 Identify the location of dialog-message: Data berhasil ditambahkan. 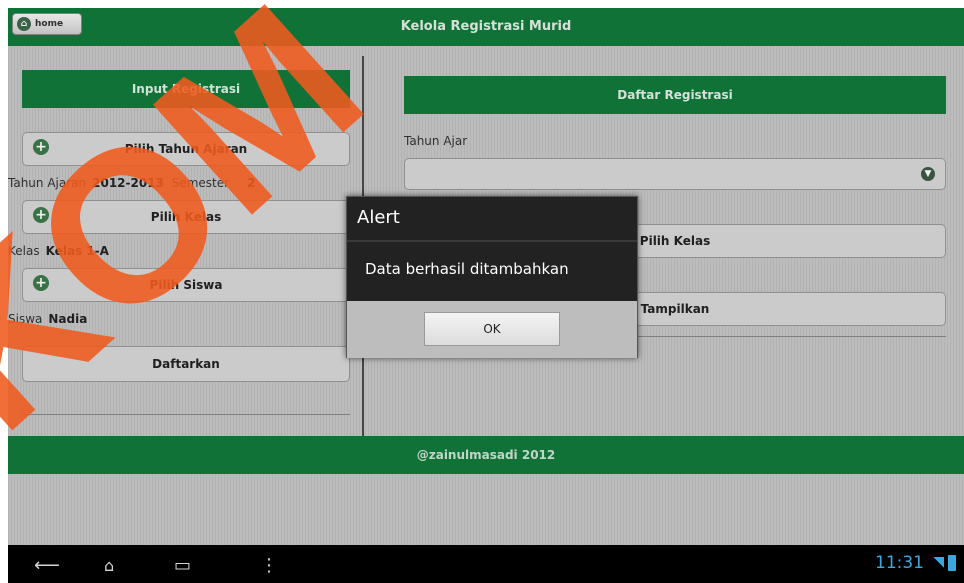
(467, 269).